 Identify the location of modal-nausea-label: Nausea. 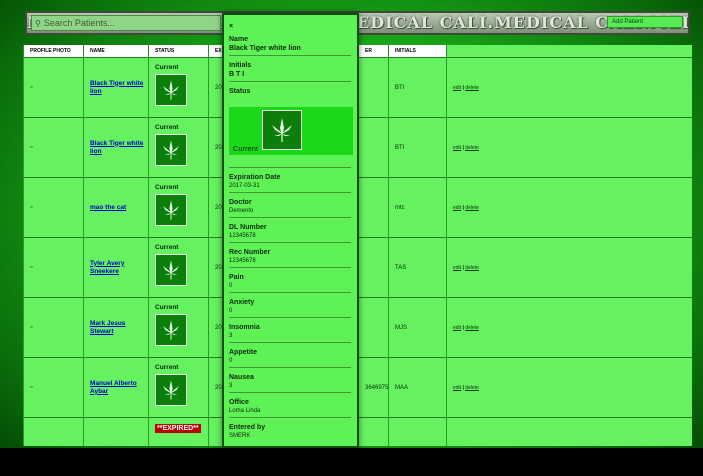
(241, 377).